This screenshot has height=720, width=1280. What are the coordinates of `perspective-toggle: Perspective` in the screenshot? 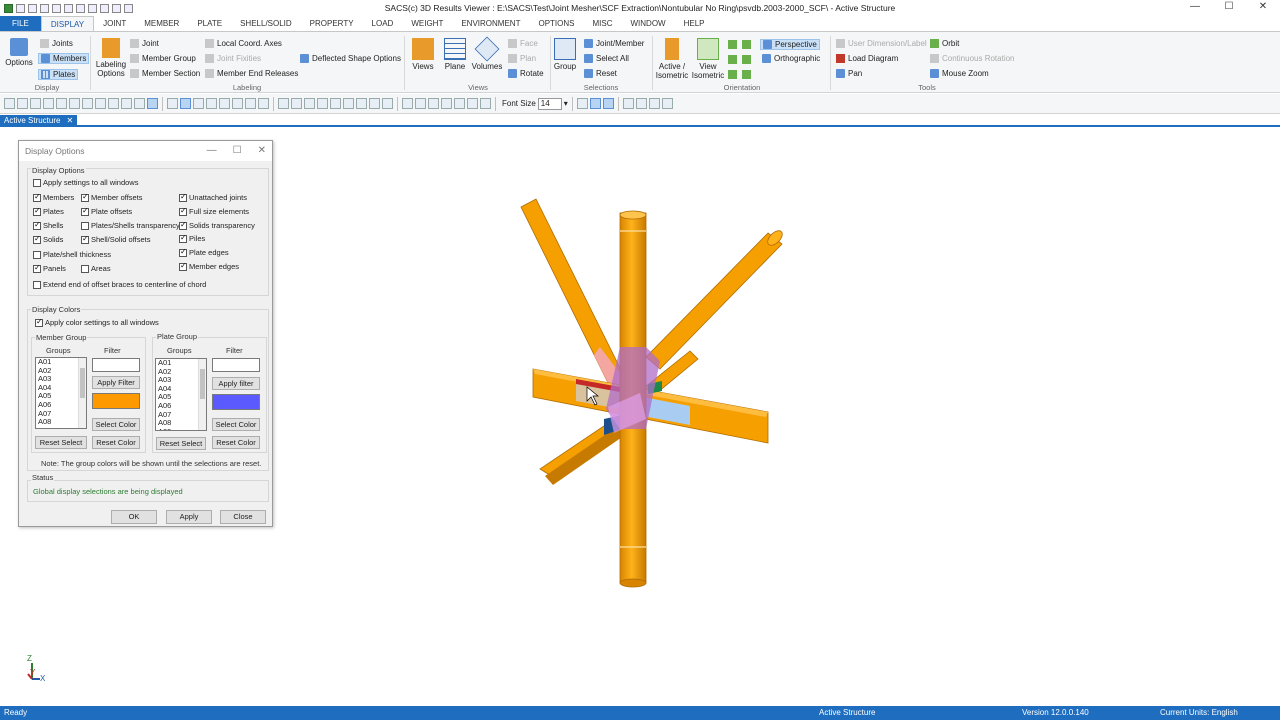 It's located at (790, 44).